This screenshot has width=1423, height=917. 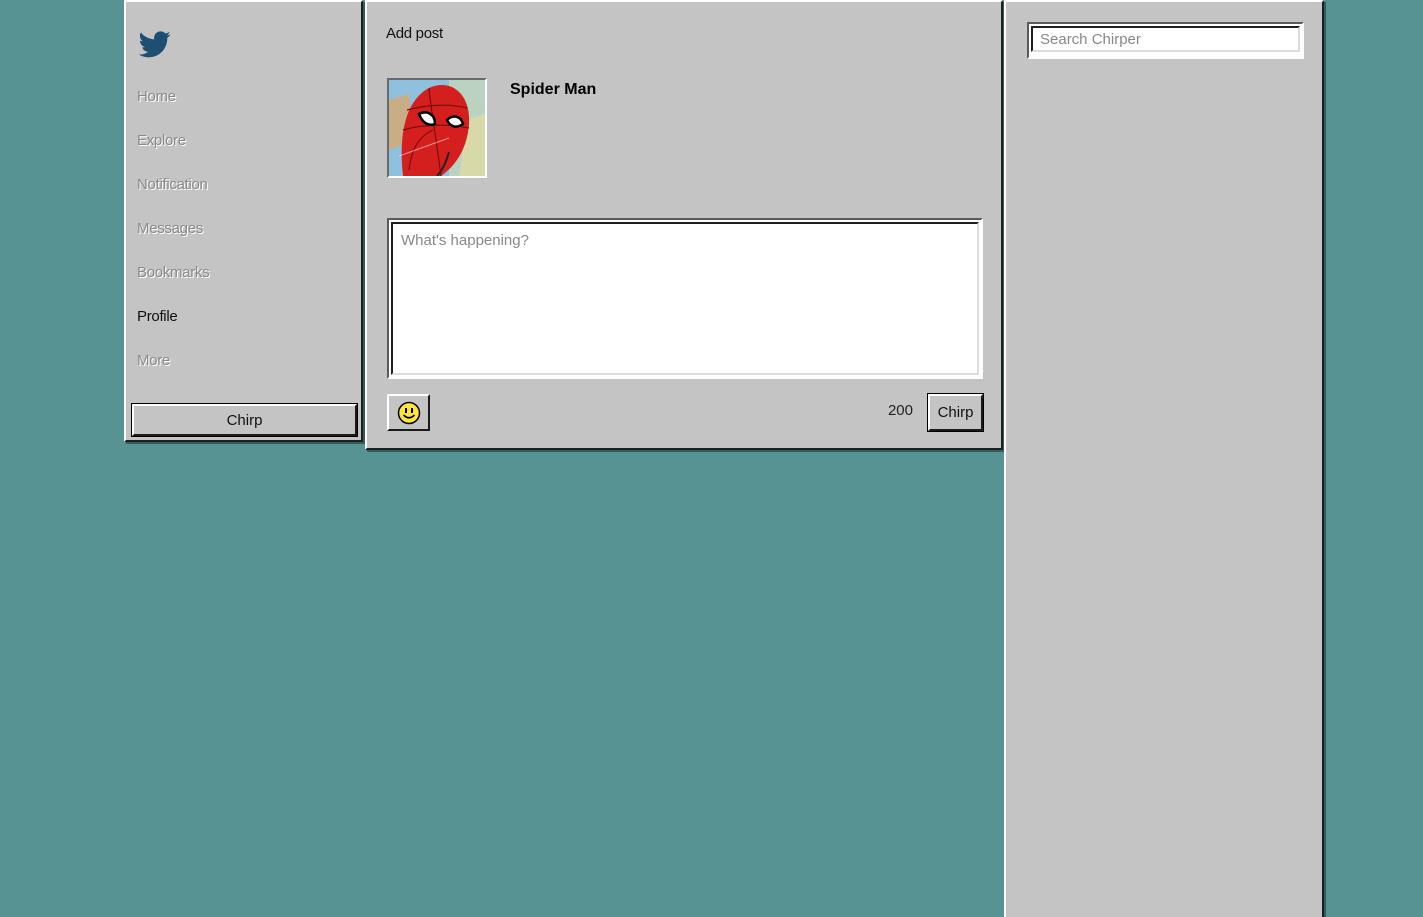 I want to click on sidebar-item-notification: Notification, so click(x=172, y=184).